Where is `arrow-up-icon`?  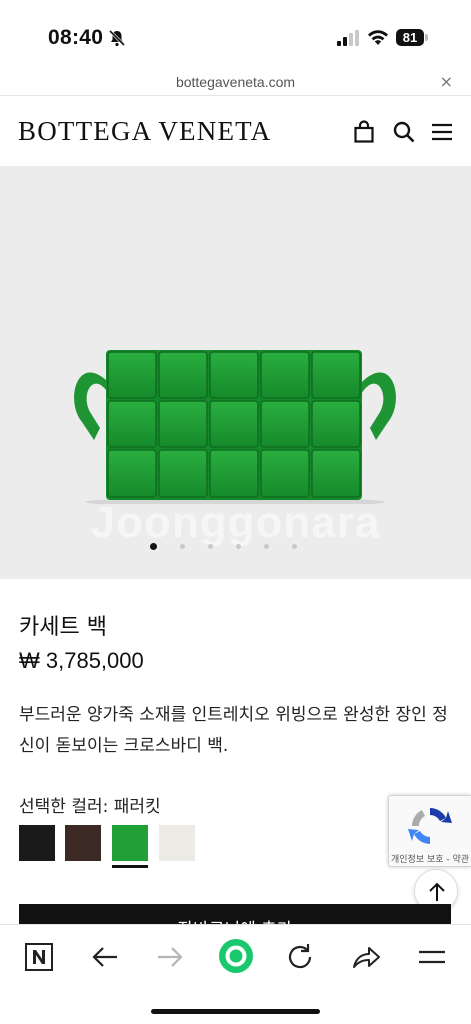
arrow-up-icon is located at coordinates (437, 891).